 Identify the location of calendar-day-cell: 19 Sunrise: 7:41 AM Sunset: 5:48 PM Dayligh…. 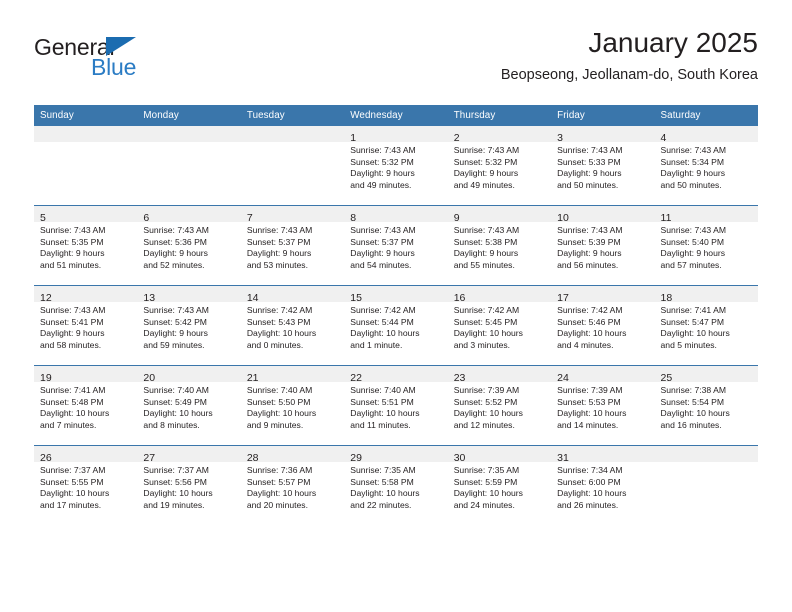
(86, 405).